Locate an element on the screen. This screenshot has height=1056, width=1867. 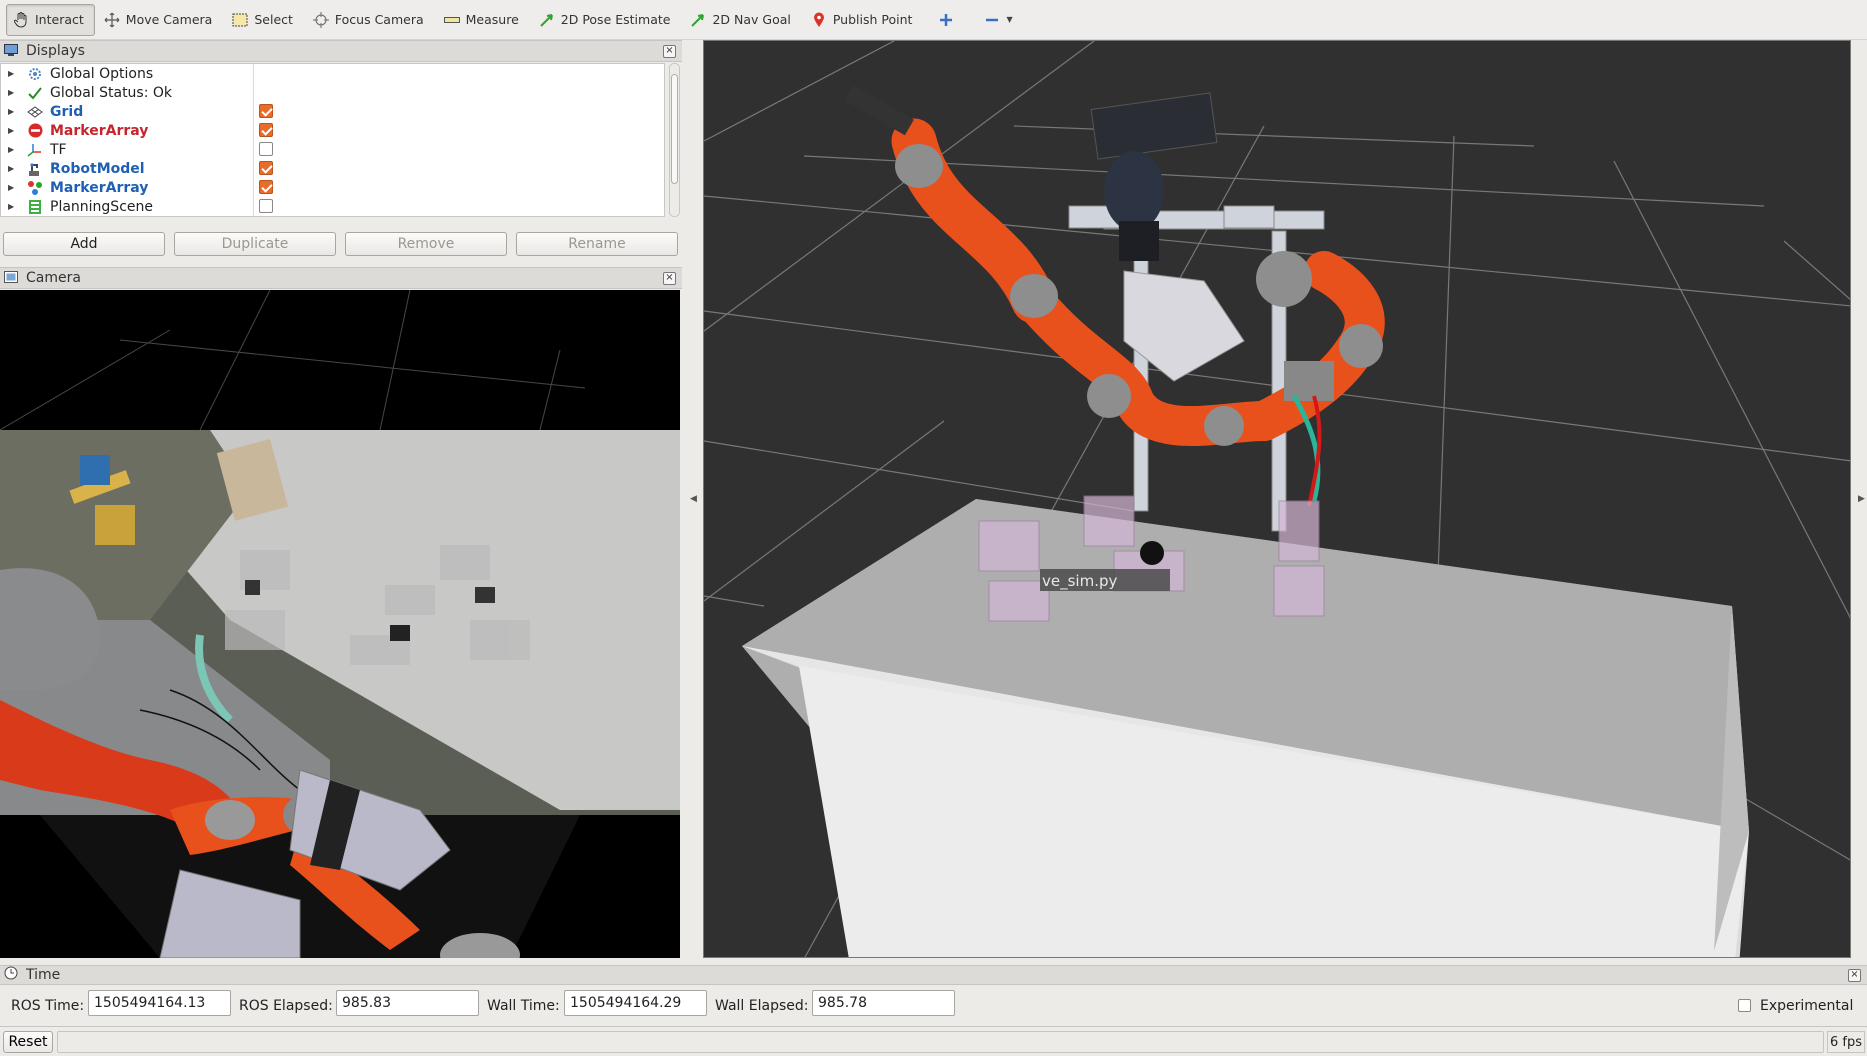
remove-tool-button: ▼ is located at coordinates (998, 20).